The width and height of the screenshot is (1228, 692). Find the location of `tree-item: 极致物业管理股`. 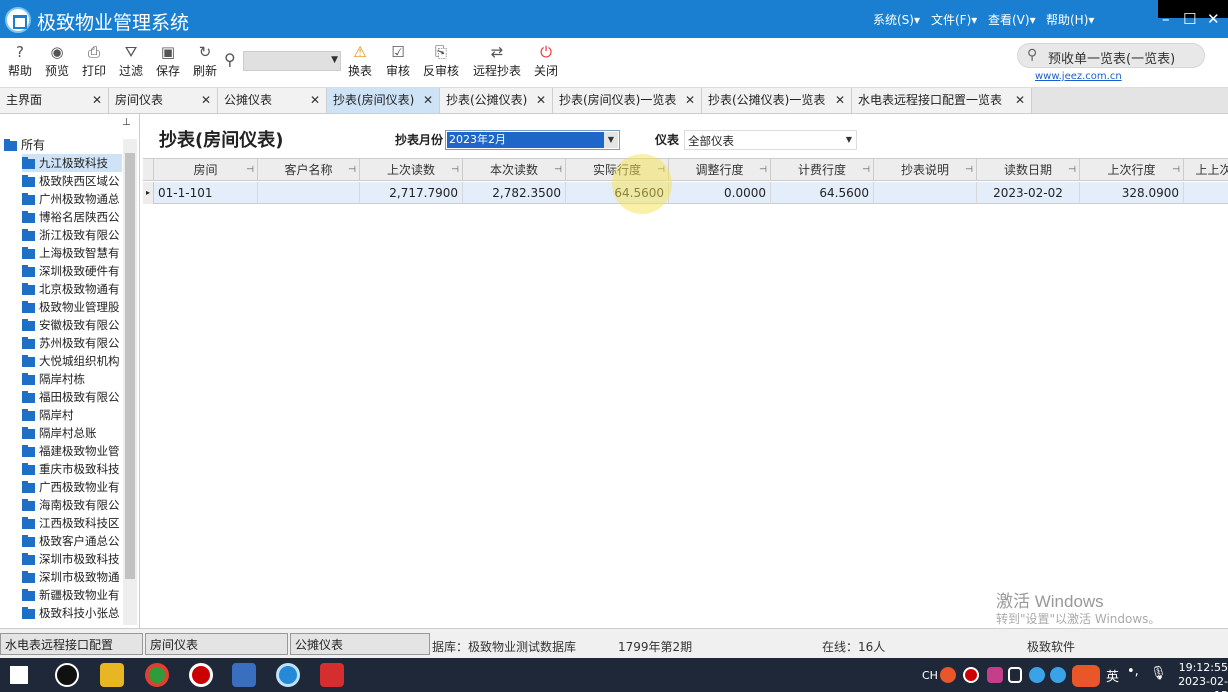

tree-item: 极致物业管理股 is located at coordinates (72, 307).